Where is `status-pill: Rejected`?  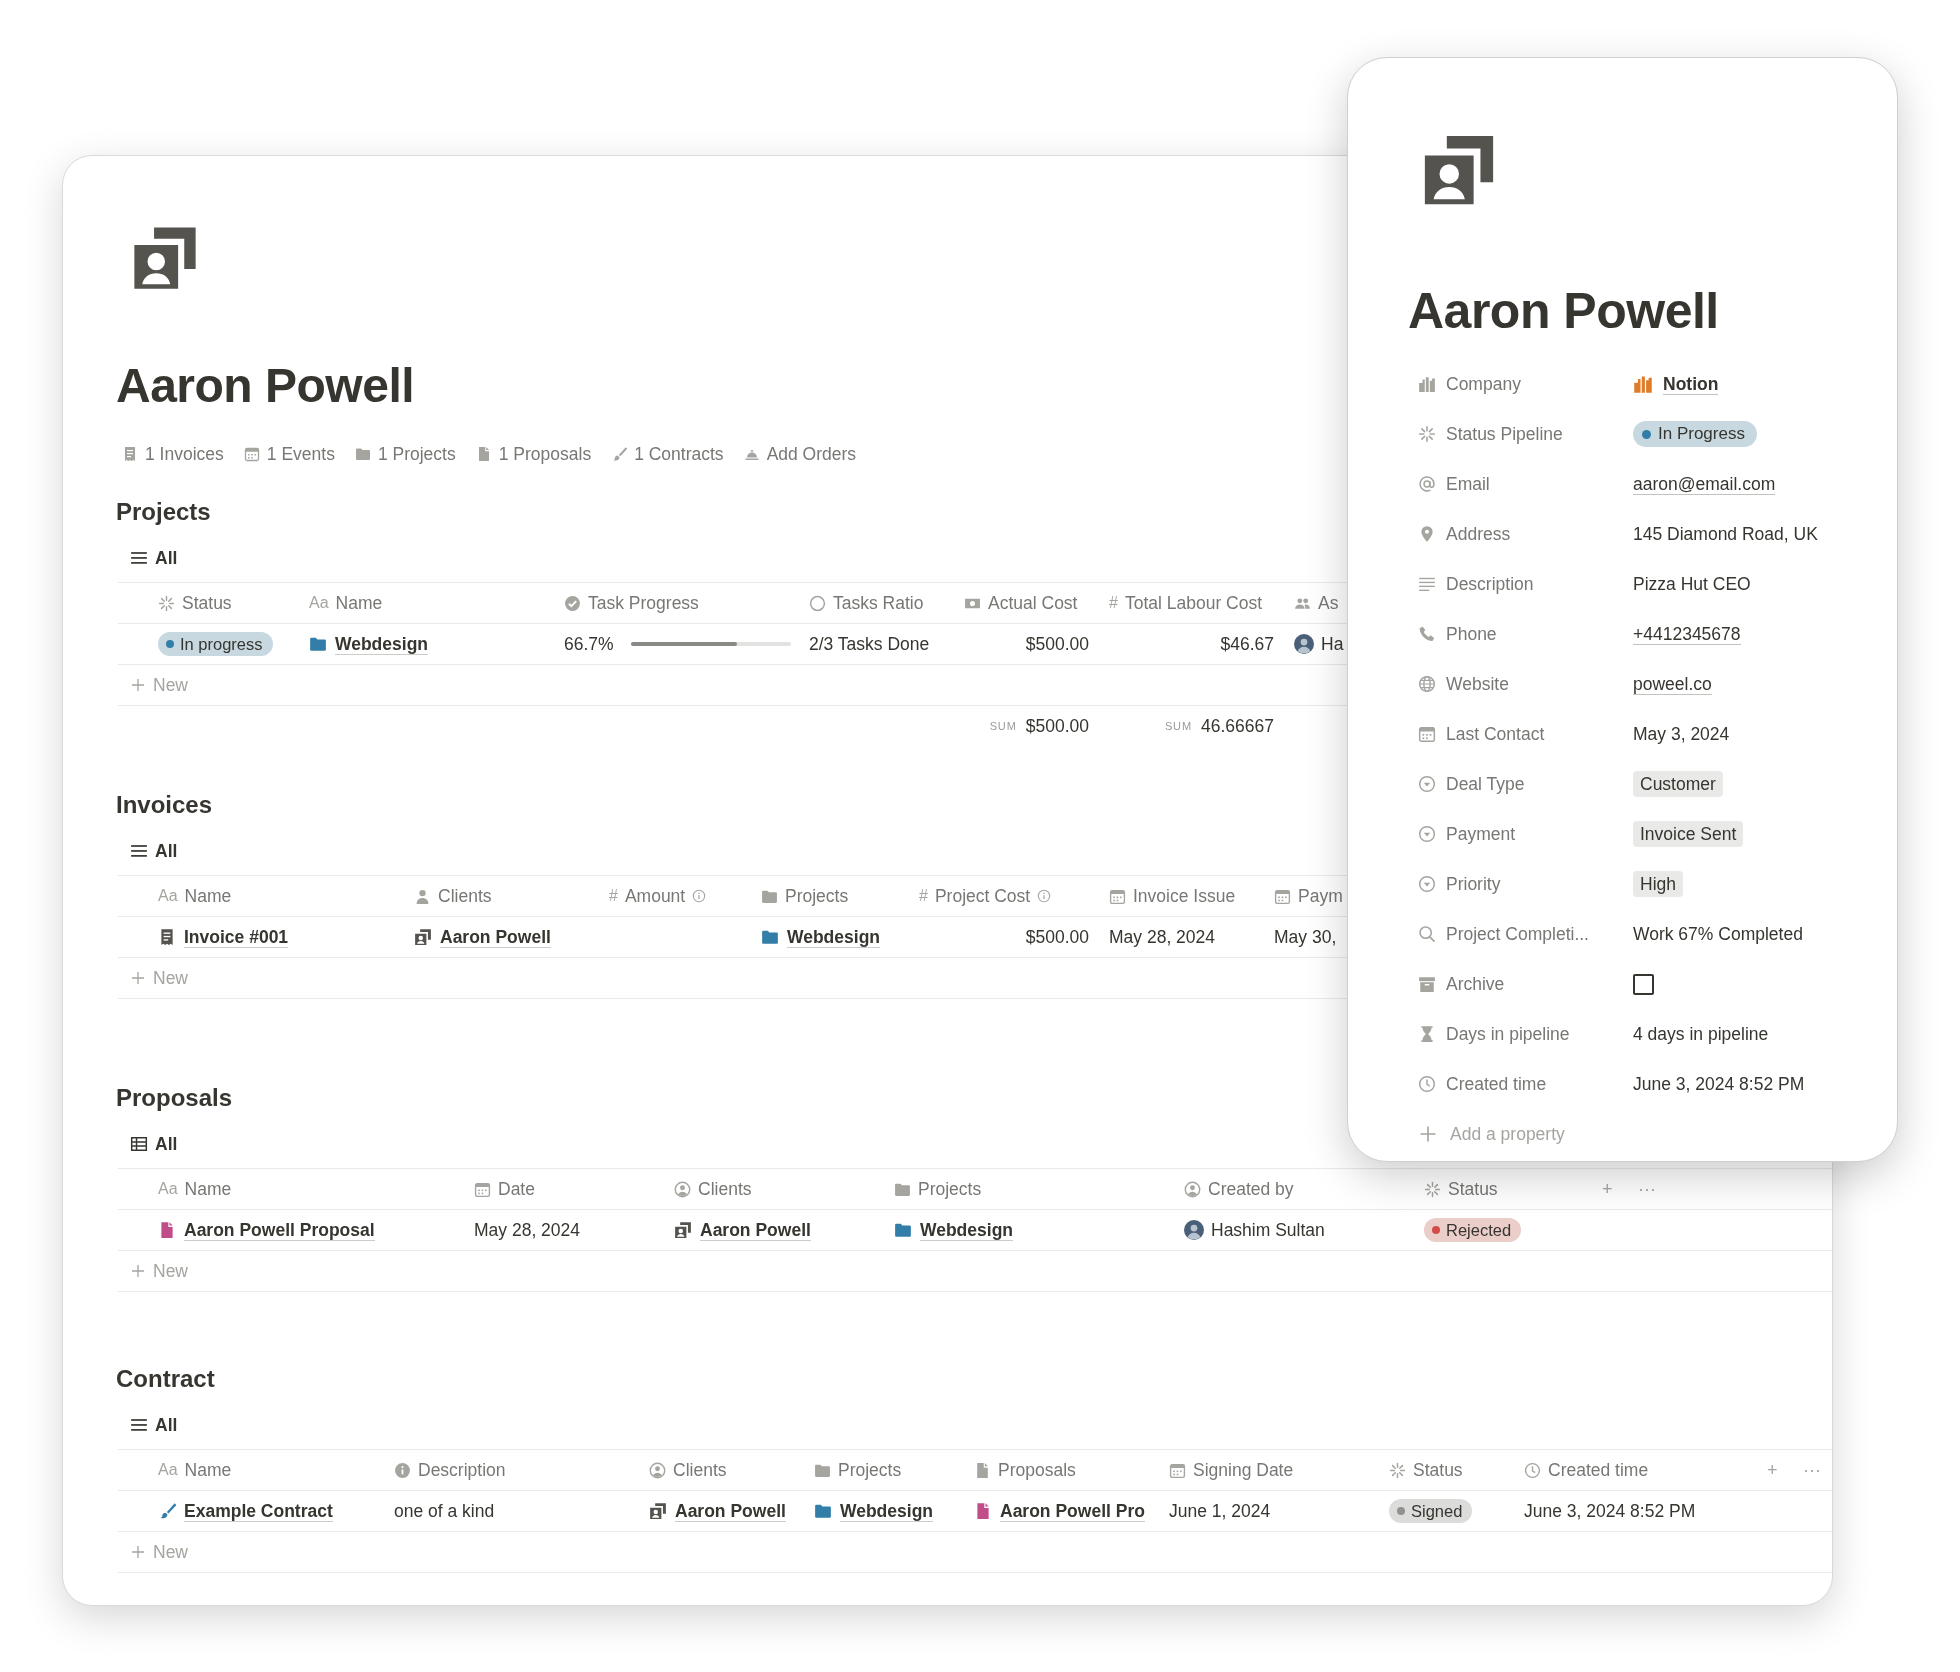 status-pill: Rejected is located at coordinates (1473, 1230).